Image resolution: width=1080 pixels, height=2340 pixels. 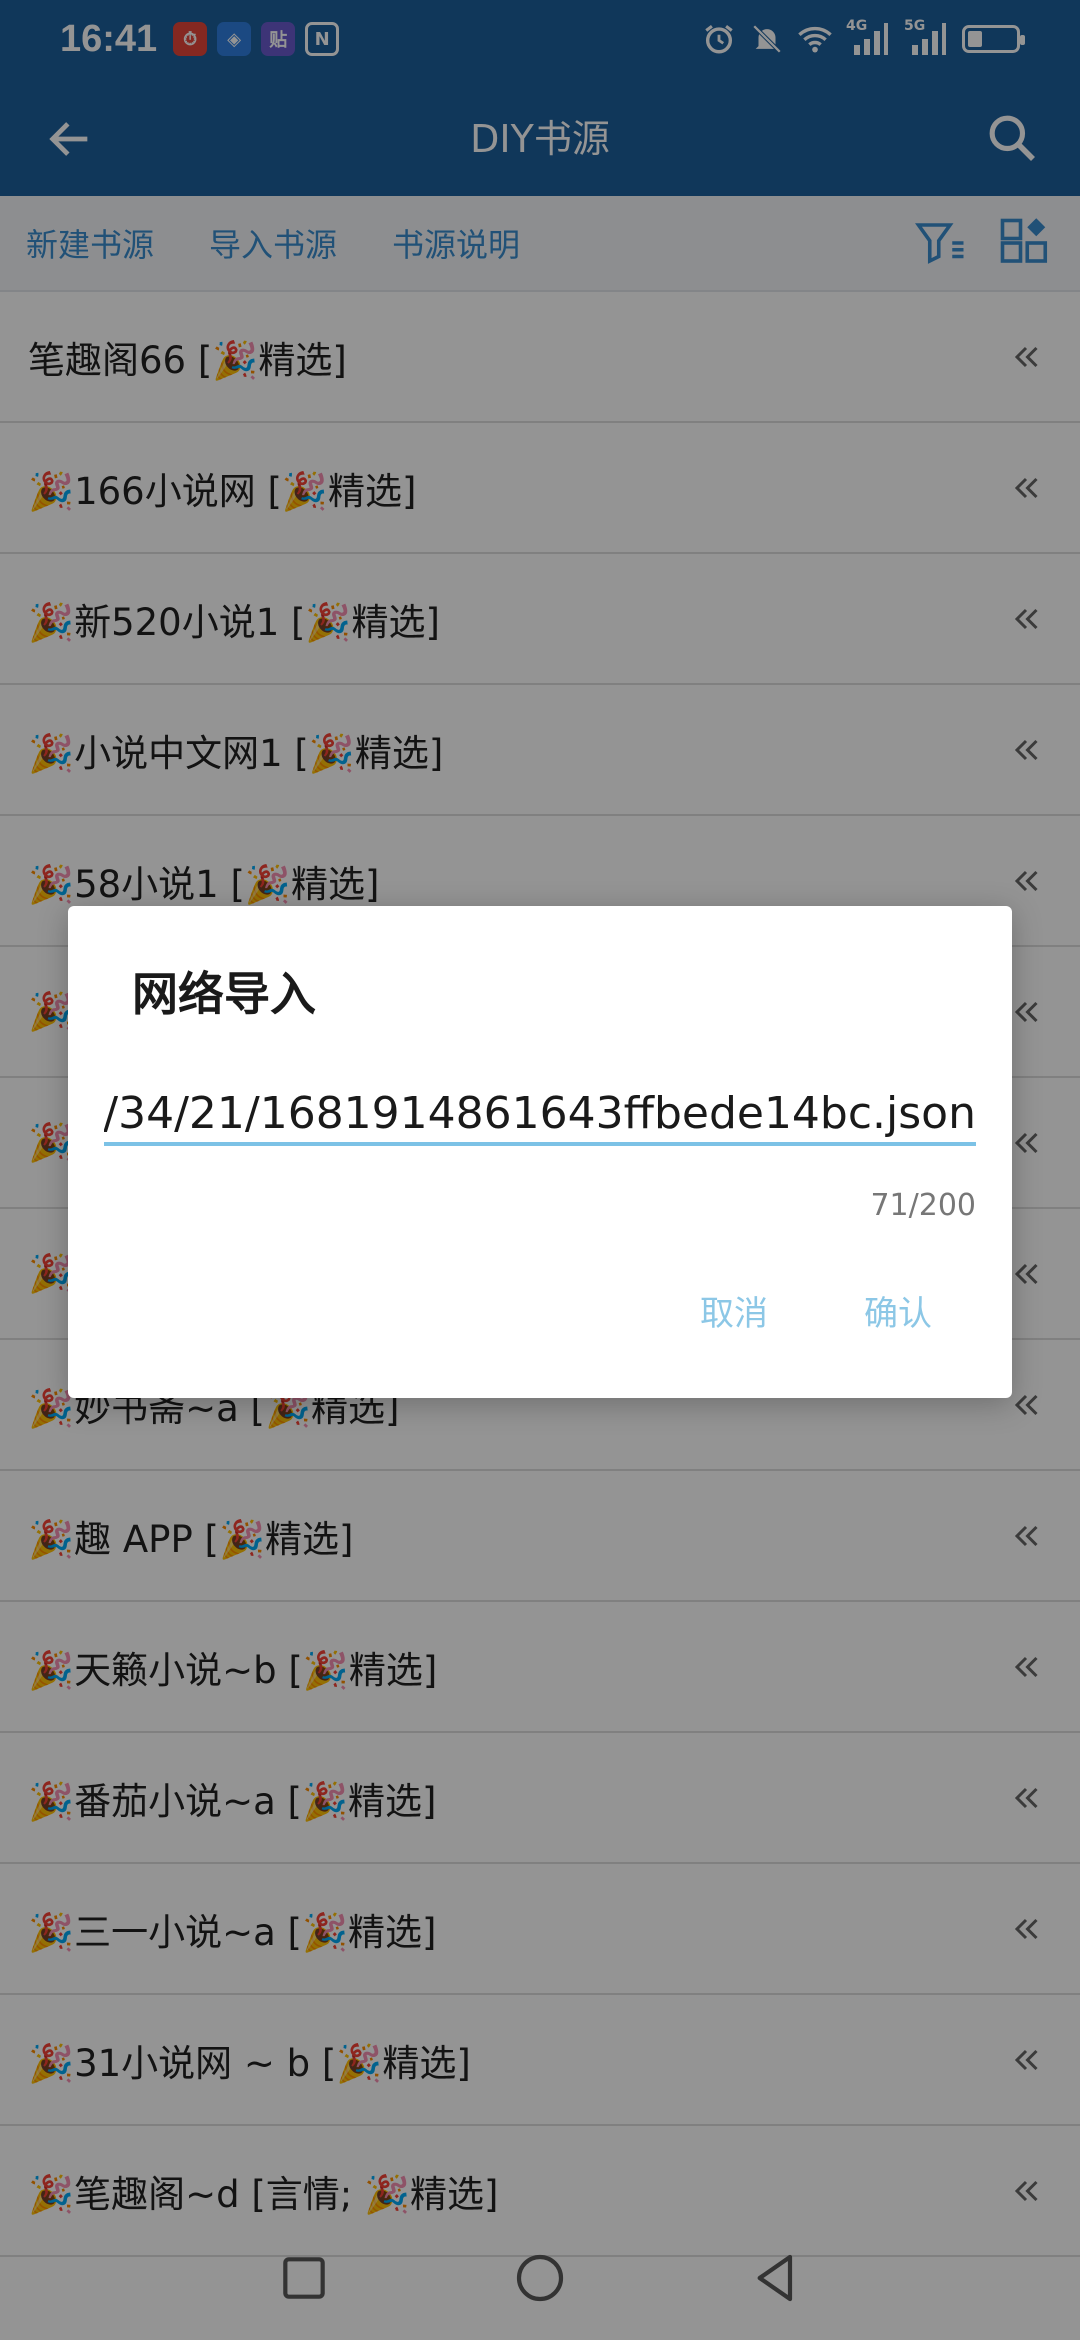 I want to click on system-nav-bar, so click(x=540, y=2278).